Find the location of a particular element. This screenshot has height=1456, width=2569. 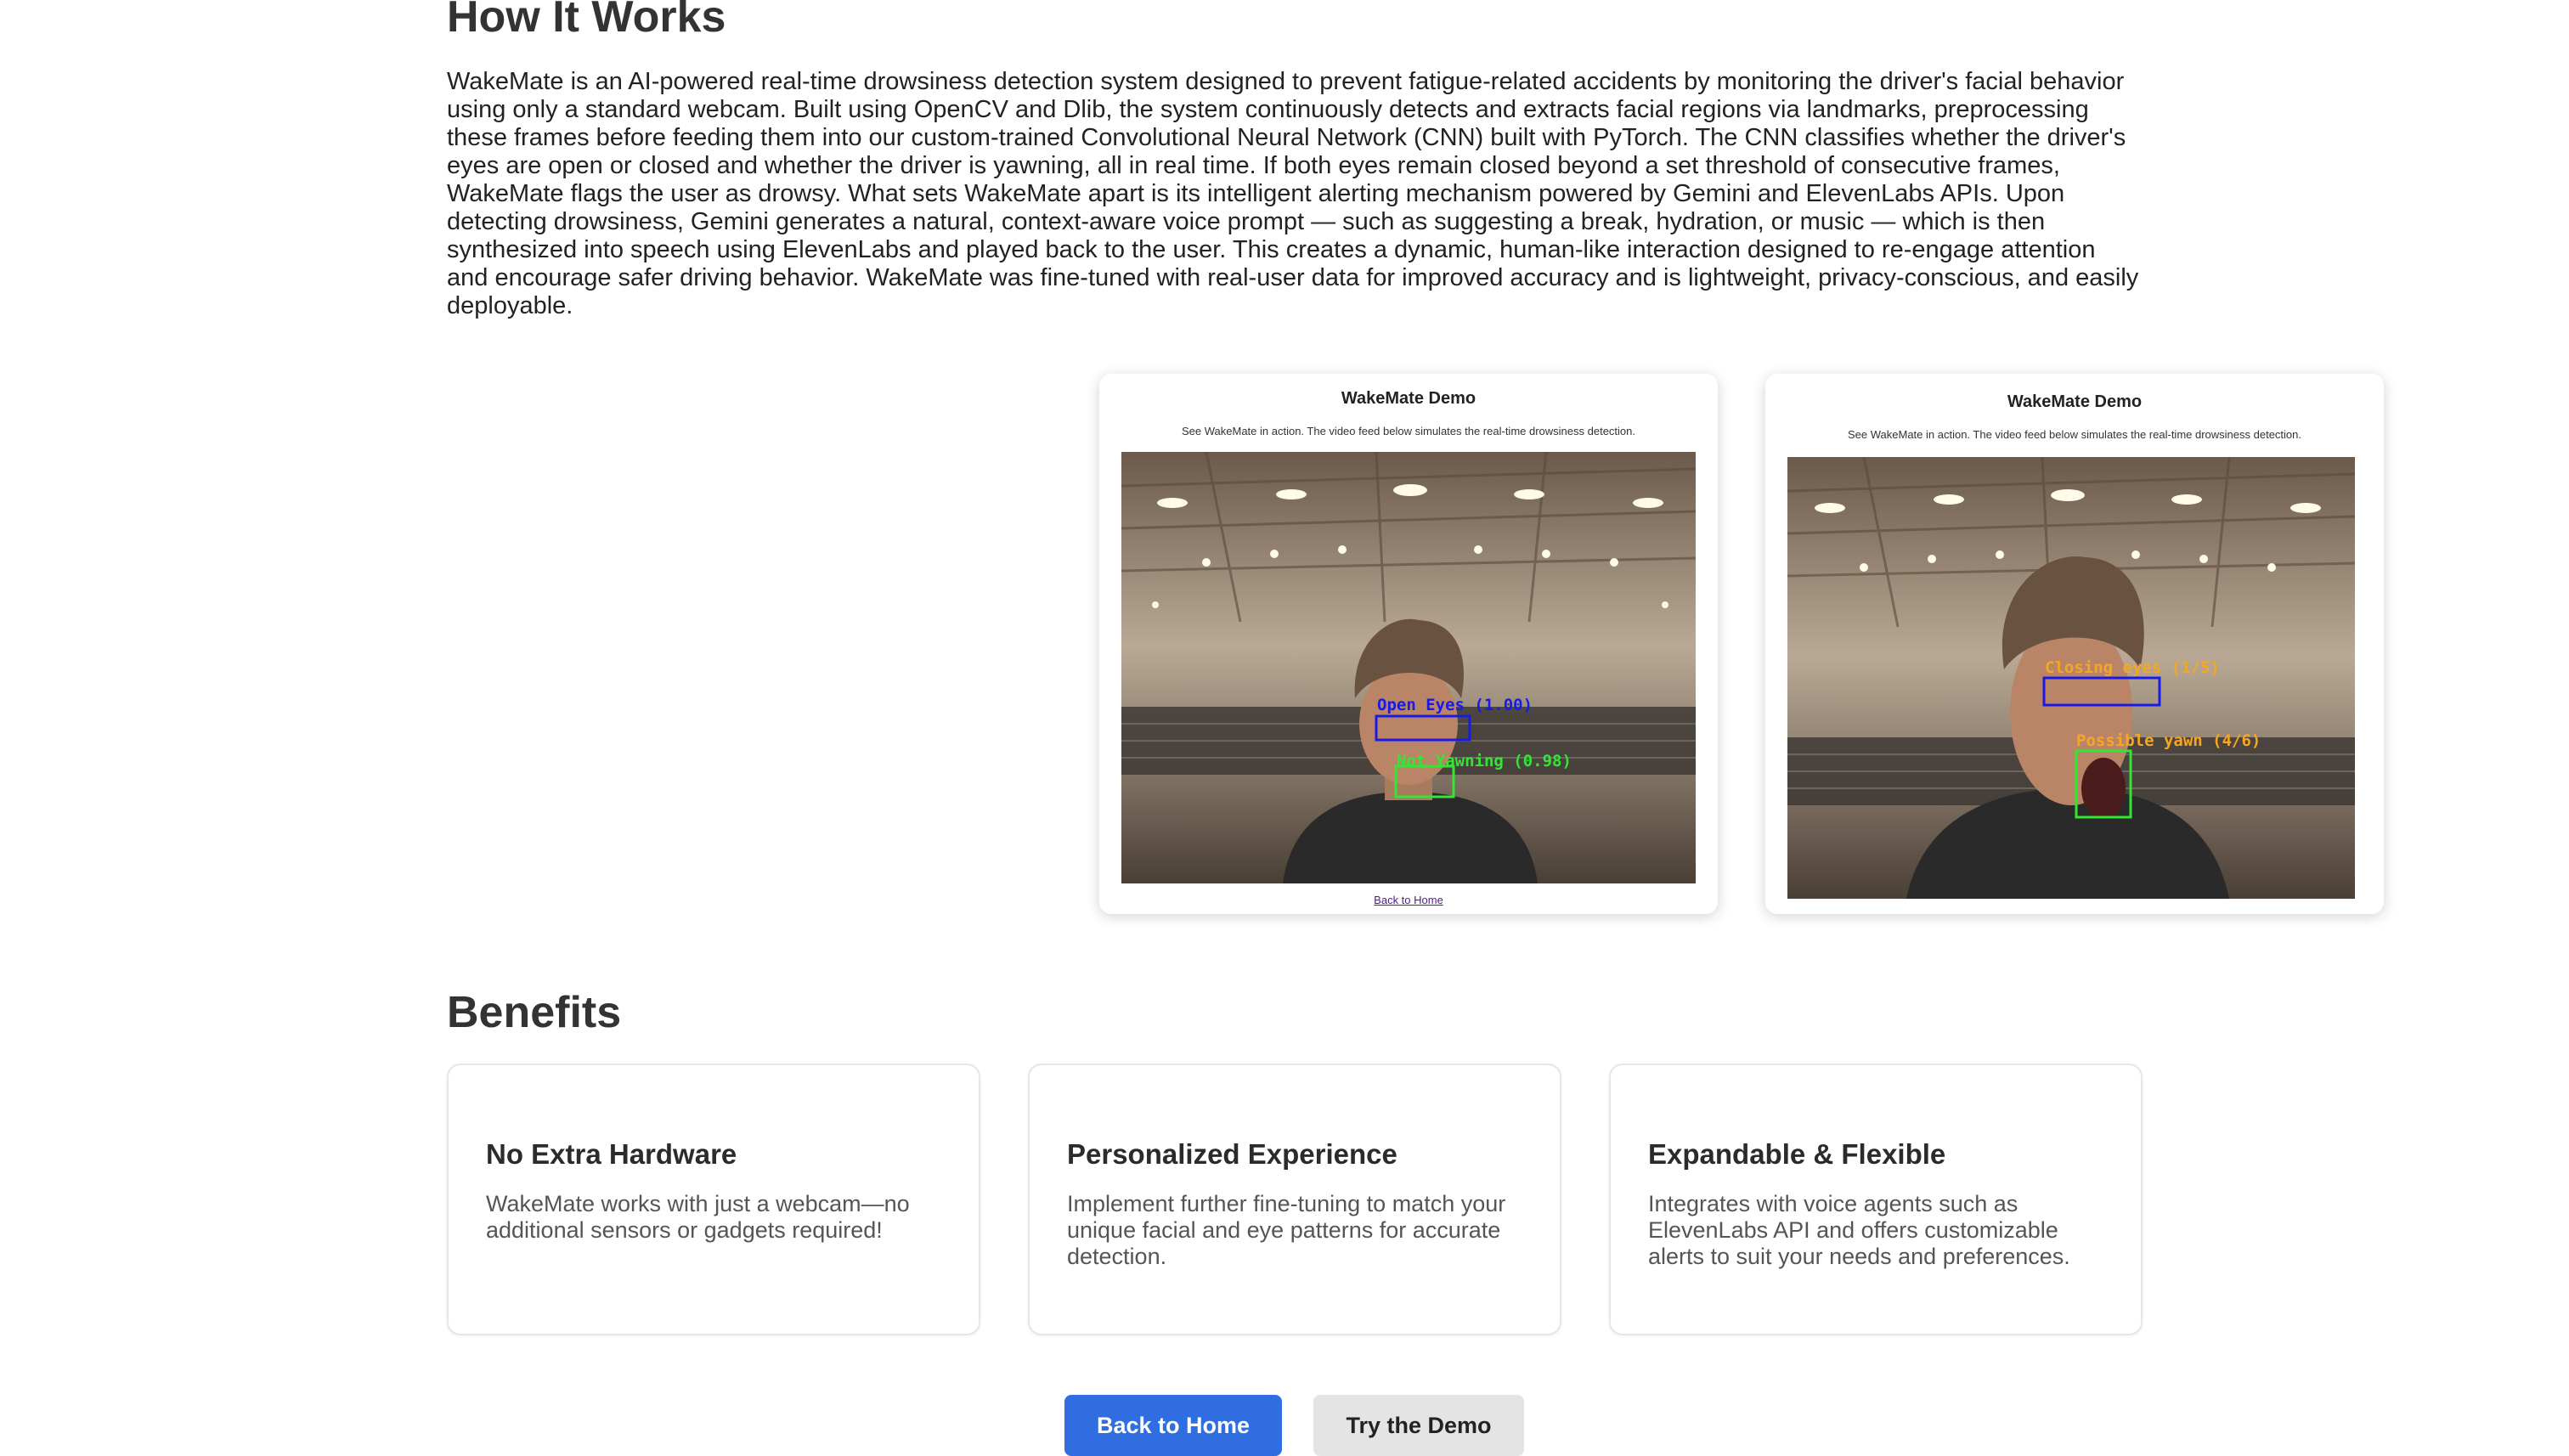

demo-back-link: Back to Home is located at coordinates (1409, 900).